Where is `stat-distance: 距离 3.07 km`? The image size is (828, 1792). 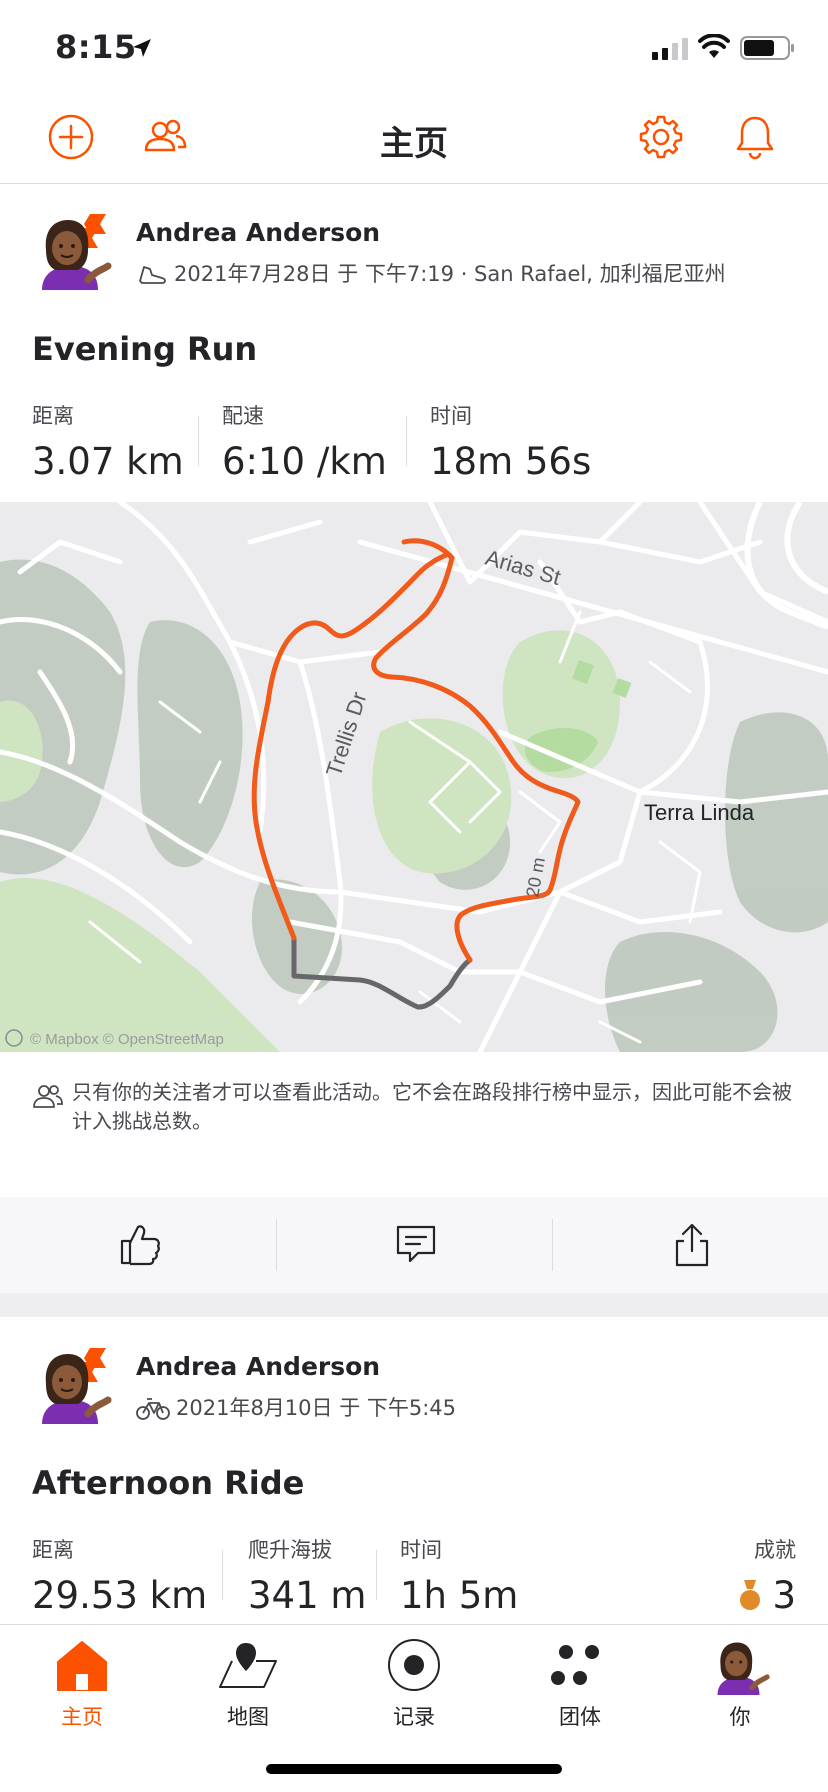
stat-distance: 距离 3.07 km is located at coordinates (108, 441).